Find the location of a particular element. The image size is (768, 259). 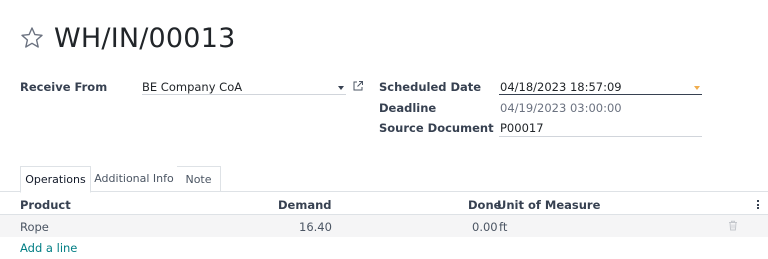

trash-icon is located at coordinates (733, 225).